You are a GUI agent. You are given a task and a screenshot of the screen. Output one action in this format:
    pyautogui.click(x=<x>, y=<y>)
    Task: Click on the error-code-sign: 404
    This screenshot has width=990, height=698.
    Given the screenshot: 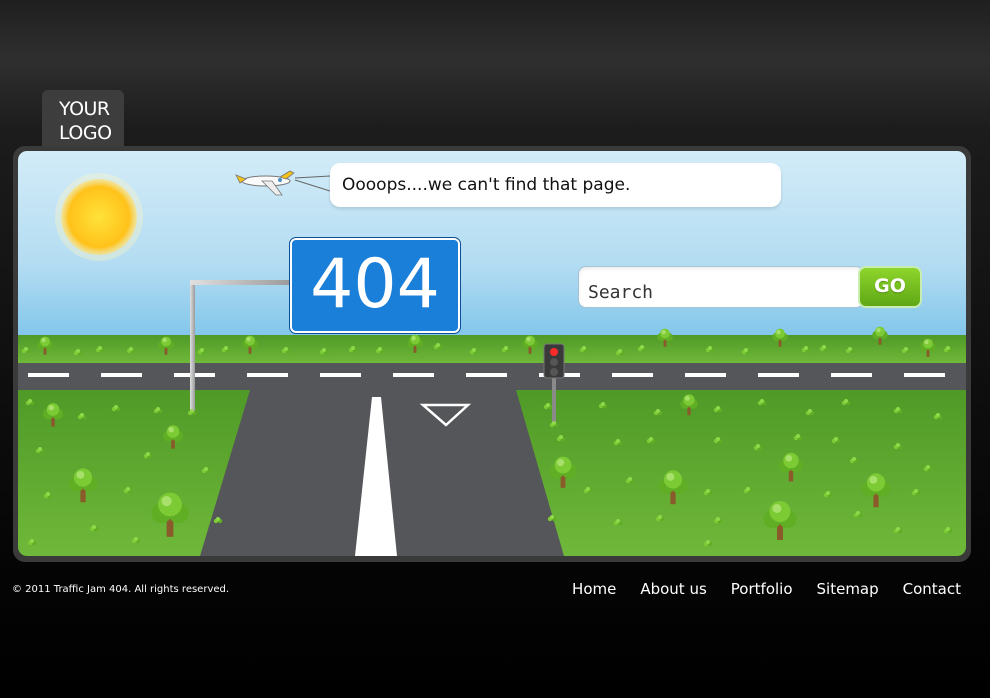 What is the action you would take?
    pyautogui.click(x=375, y=285)
    